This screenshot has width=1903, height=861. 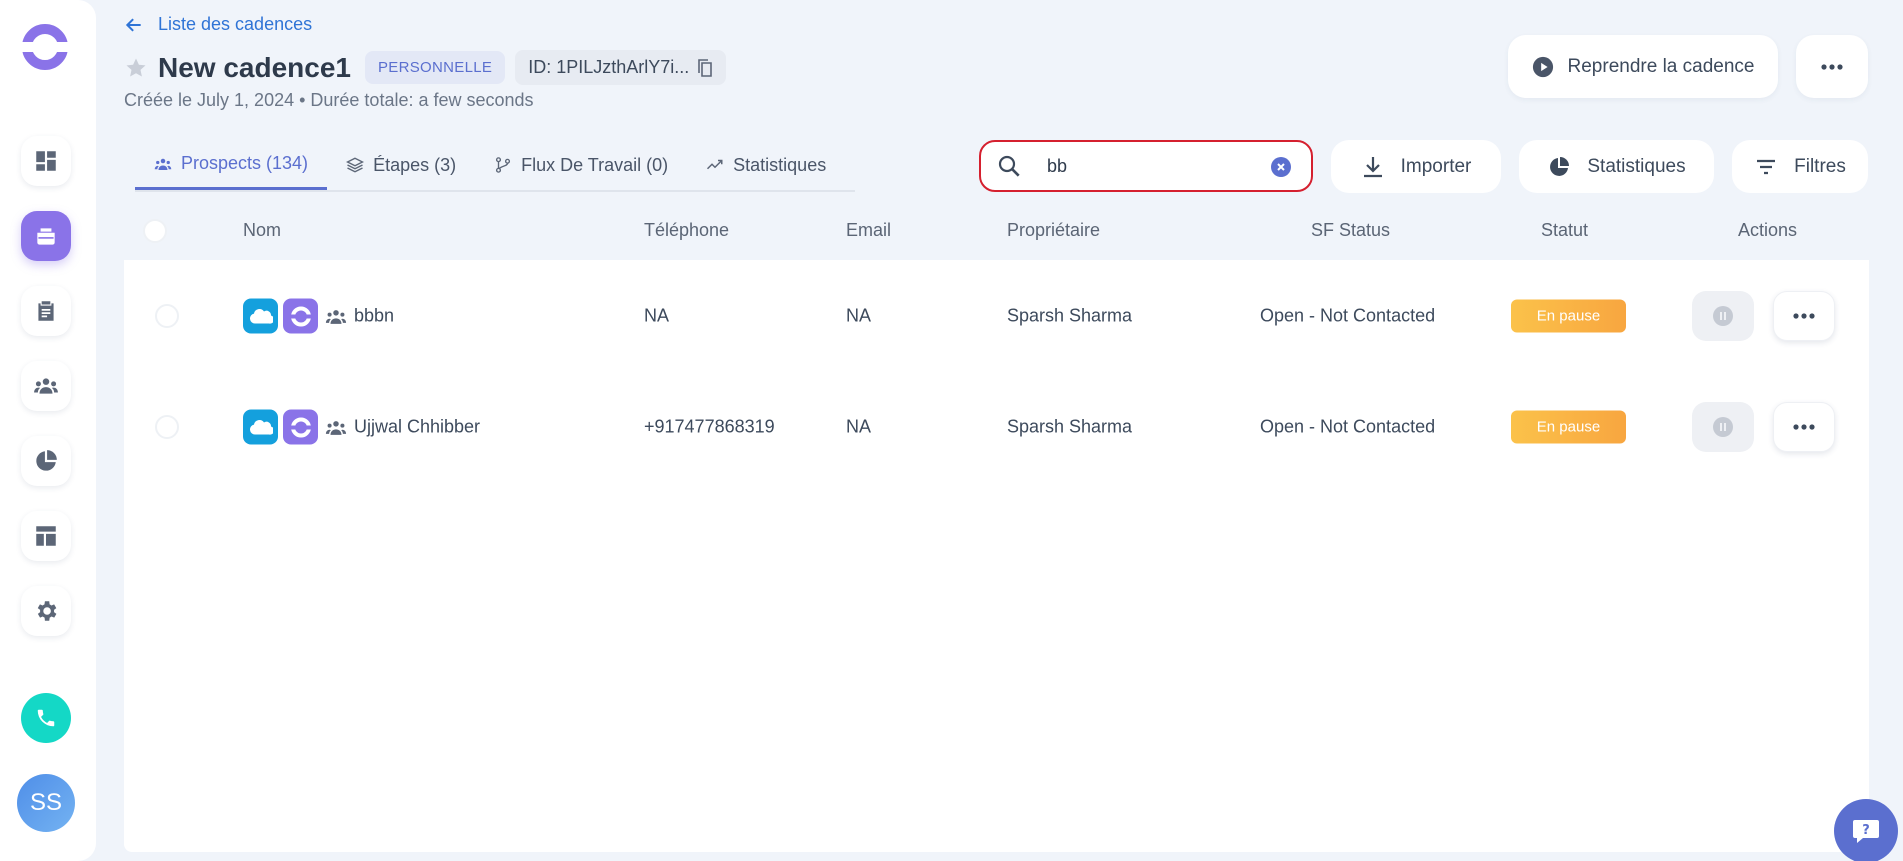 I want to click on cadences-nav-button, so click(x=46, y=236).